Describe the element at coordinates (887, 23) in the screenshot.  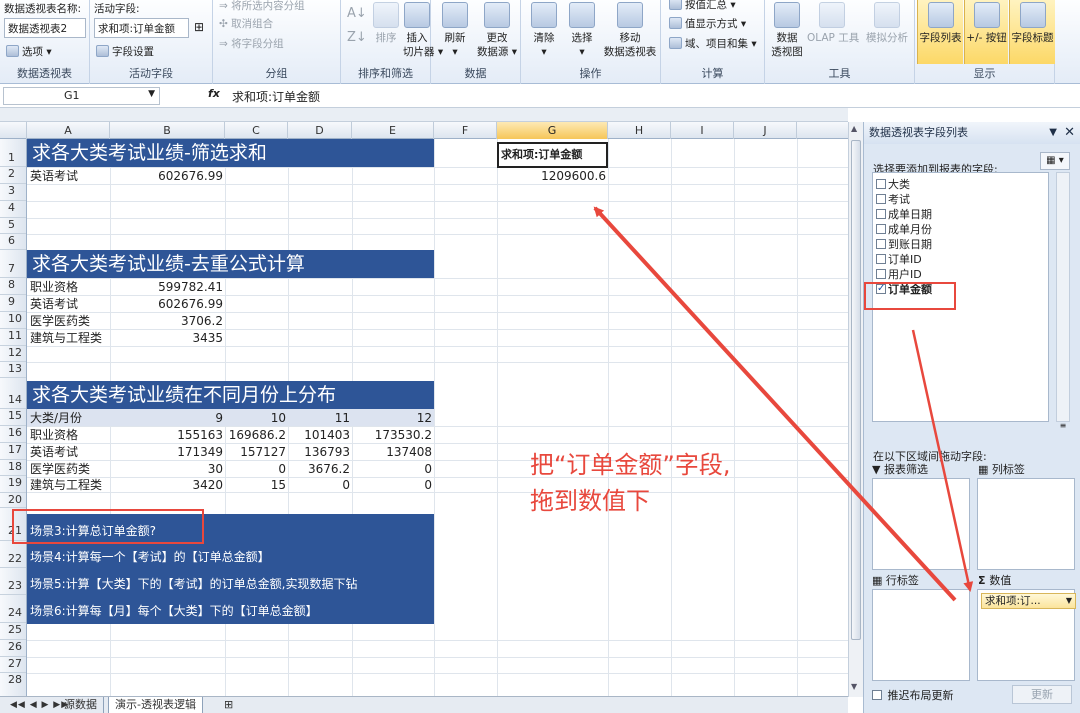
I see `whatif-button: 模拟分析` at that location.